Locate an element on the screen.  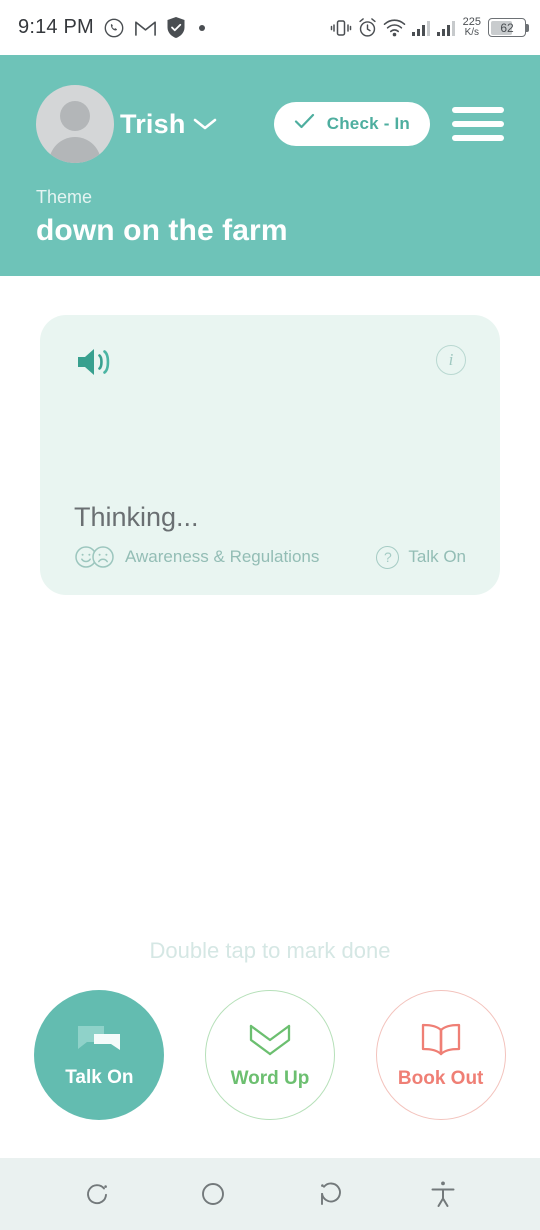
back-icon is located at coordinates (329, 1194).